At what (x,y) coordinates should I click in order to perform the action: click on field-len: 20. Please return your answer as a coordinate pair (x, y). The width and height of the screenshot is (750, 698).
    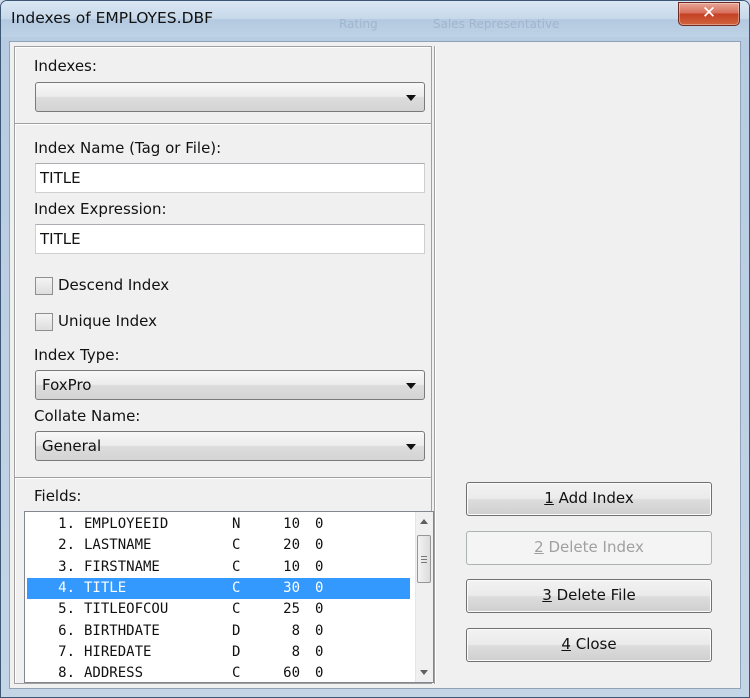
    Looking at the image, I should click on (291, 545).